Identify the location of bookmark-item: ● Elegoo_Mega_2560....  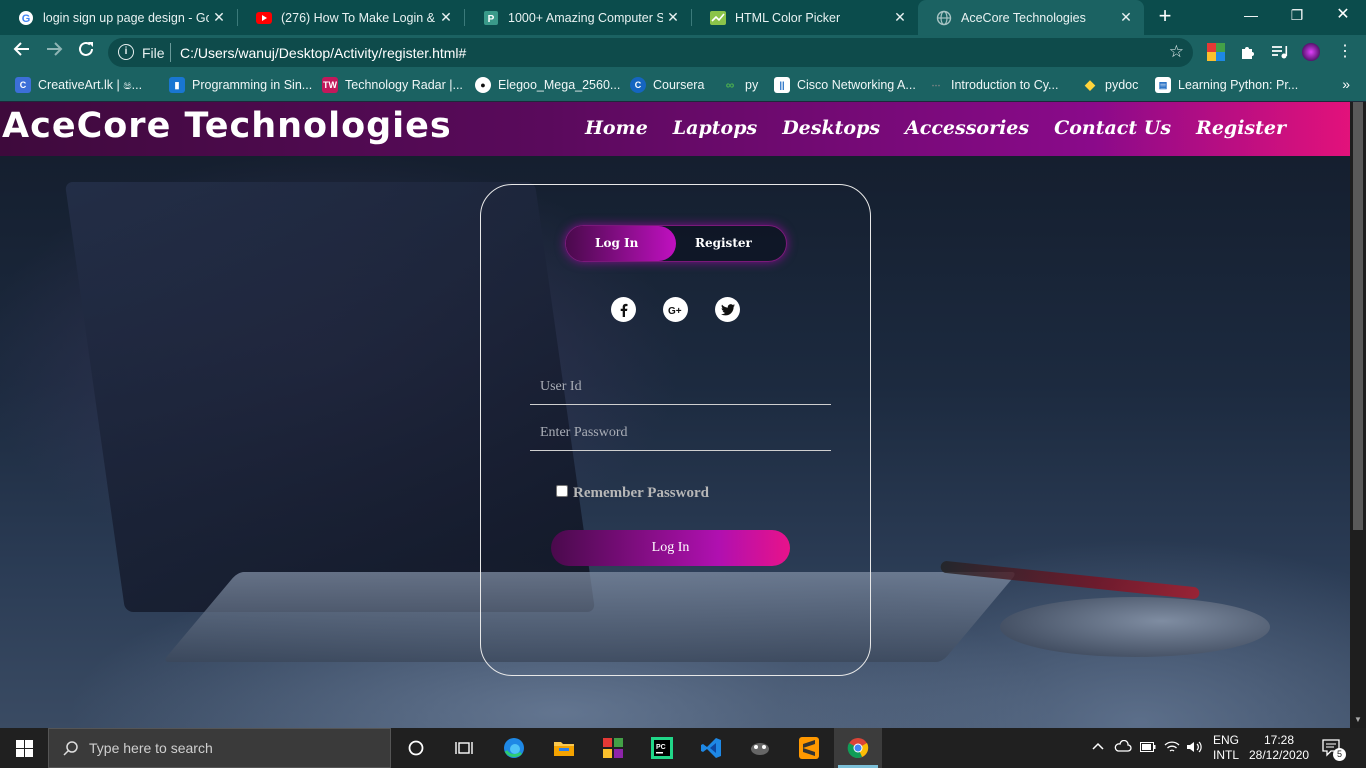
(547, 85).